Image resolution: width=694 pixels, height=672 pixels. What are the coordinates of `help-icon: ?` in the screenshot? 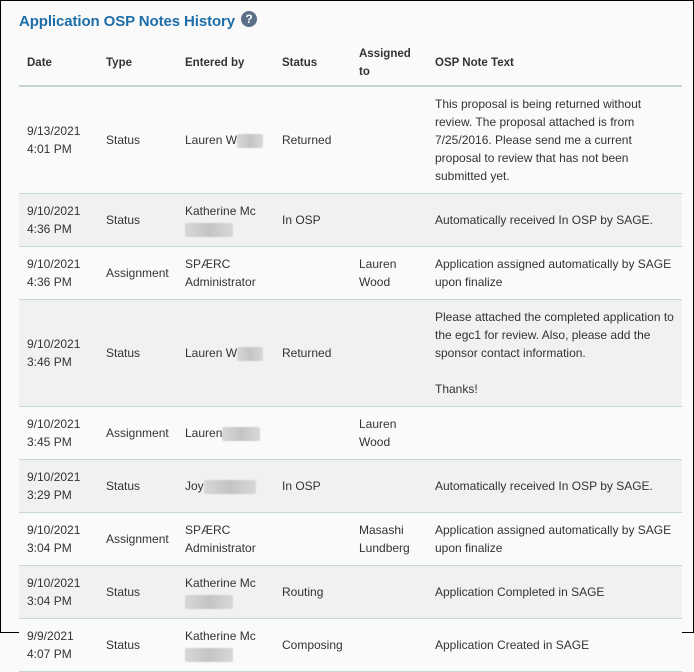 It's located at (249, 18).